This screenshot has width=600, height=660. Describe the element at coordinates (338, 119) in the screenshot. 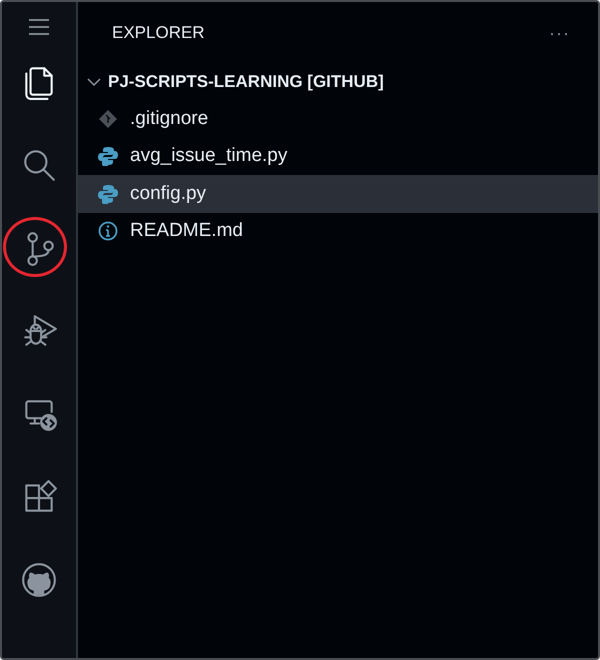

I see `file-item: .gitignore` at that location.